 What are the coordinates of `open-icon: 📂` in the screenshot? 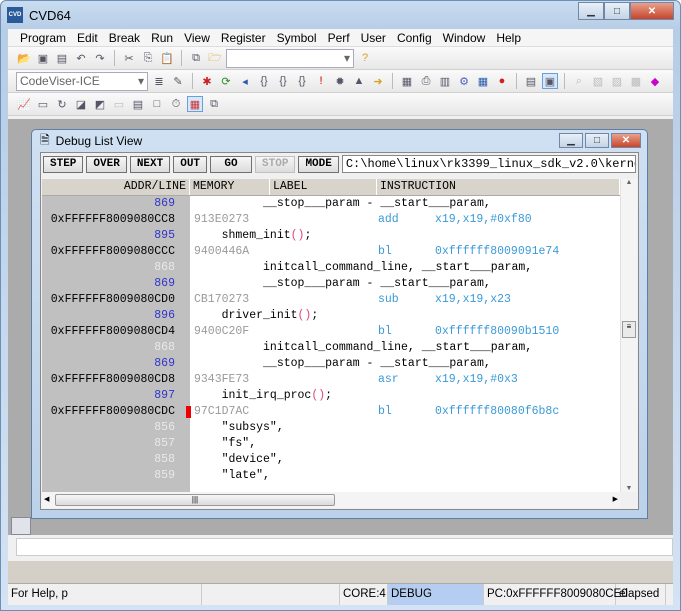 It's located at (24, 58).